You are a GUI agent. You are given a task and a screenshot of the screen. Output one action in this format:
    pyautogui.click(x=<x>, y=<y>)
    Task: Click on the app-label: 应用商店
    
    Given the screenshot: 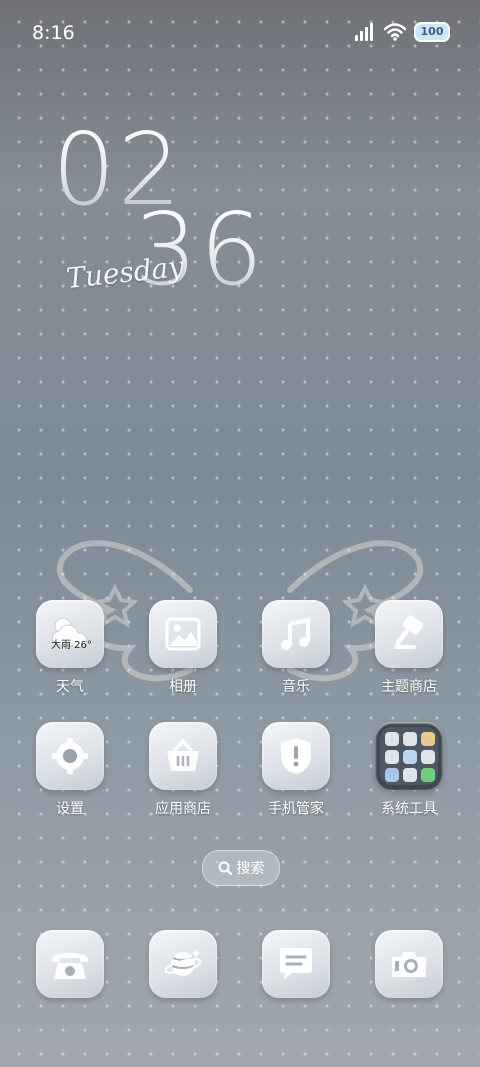 What is the action you would take?
    pyautogui.click(x=183, y=809)
    